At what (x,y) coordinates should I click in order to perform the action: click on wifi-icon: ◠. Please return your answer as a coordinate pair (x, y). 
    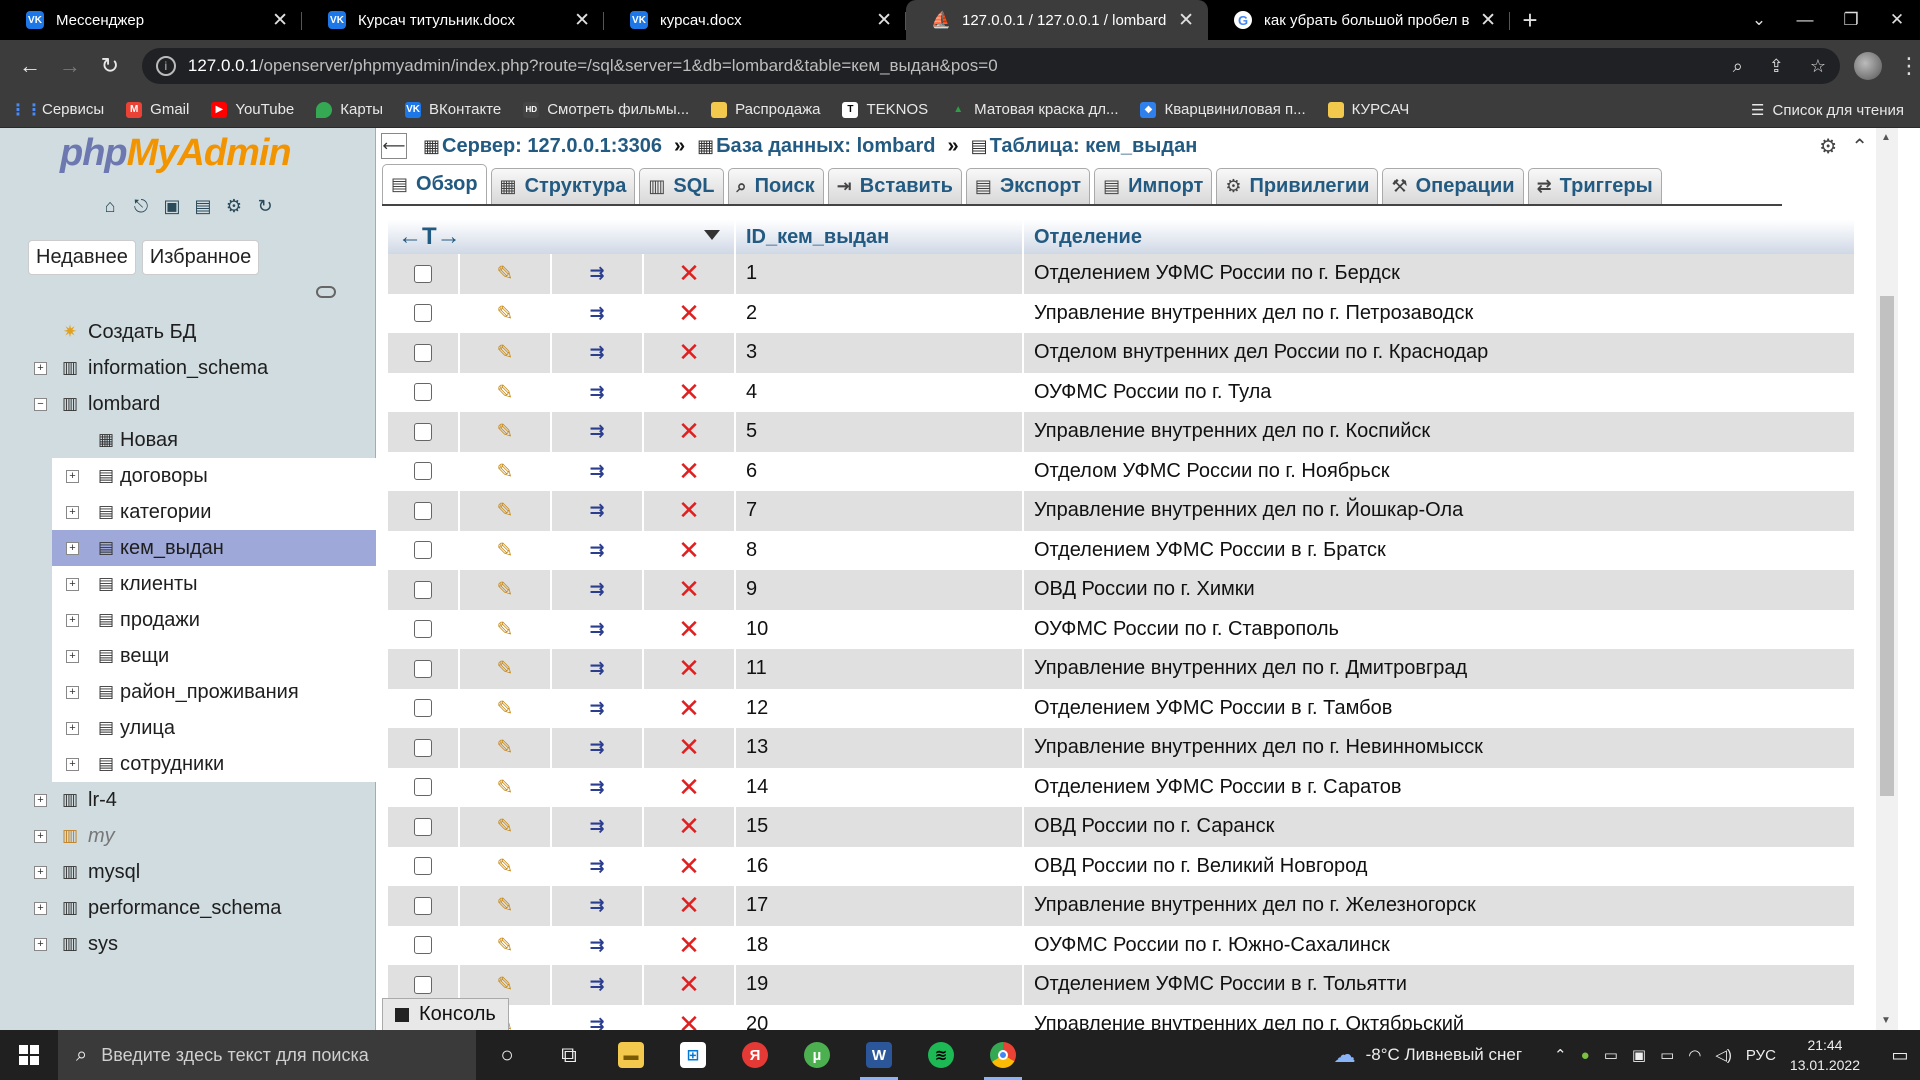
    Looking at the image, I should click on (1694, 1055).